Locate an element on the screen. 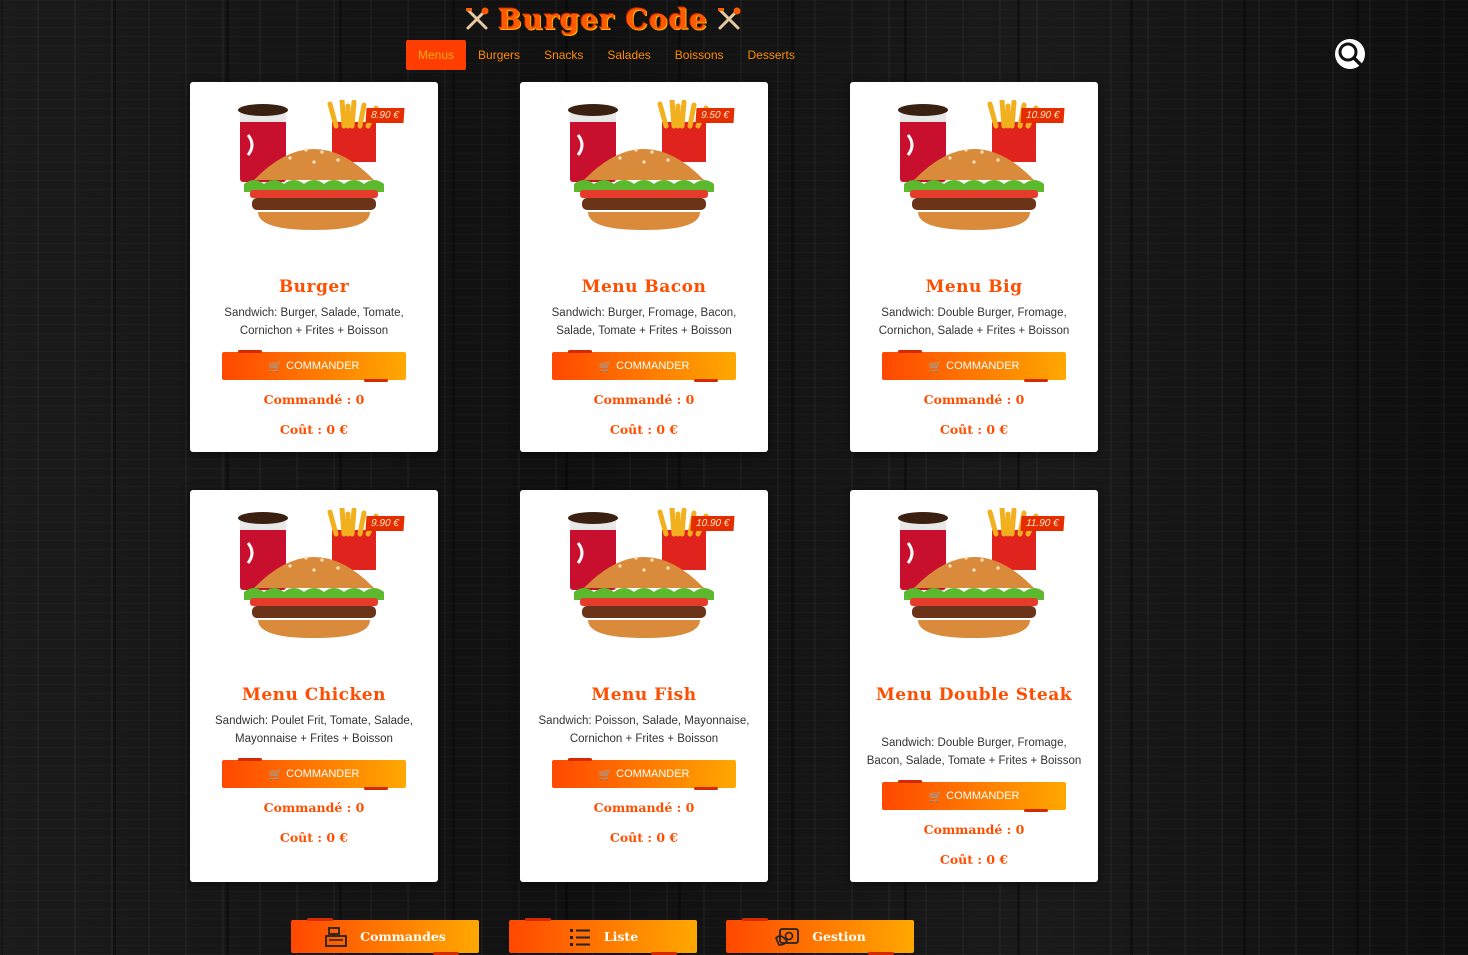  commandes-button: Commandes is located at coordinates (385, 936).